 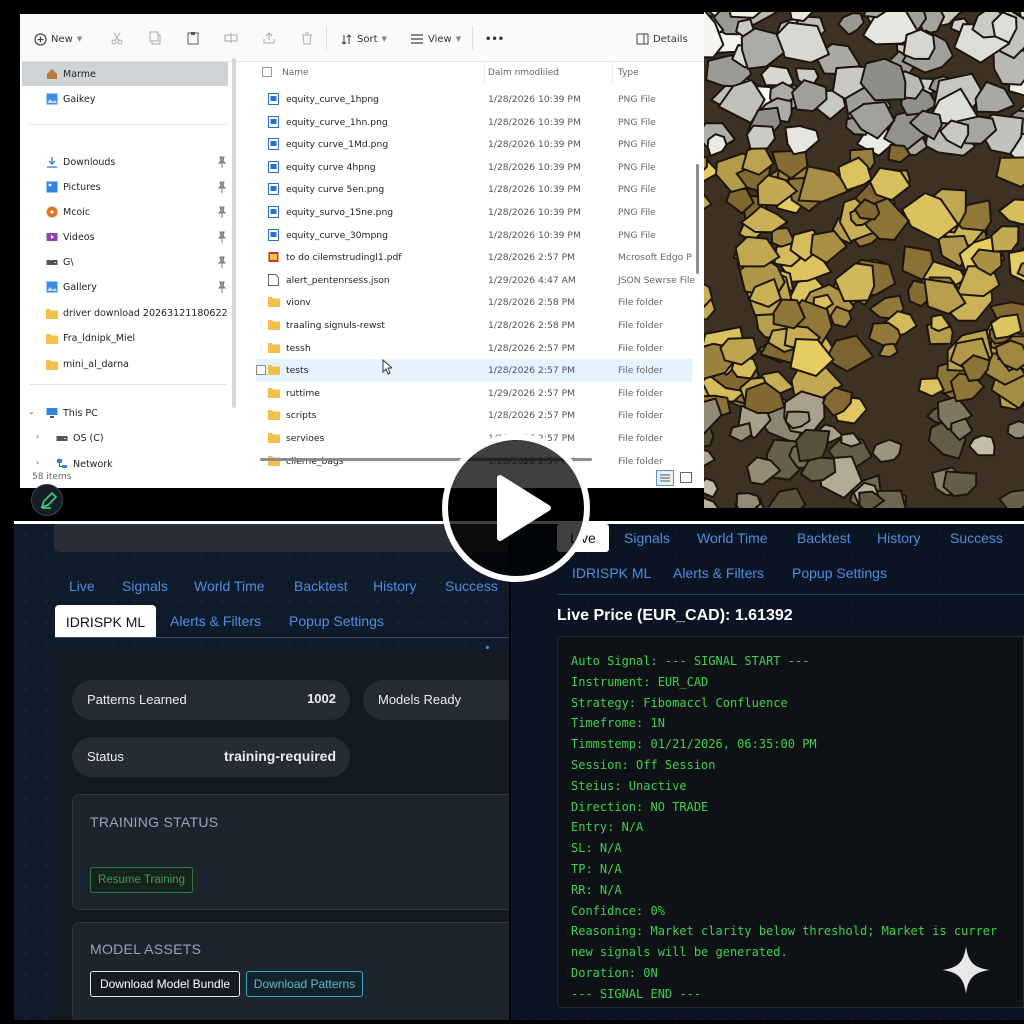 What do you see at coordinates (267, 72) in the screenshot?
I see `select-all-checkbox` at bounding box center [267, 72].